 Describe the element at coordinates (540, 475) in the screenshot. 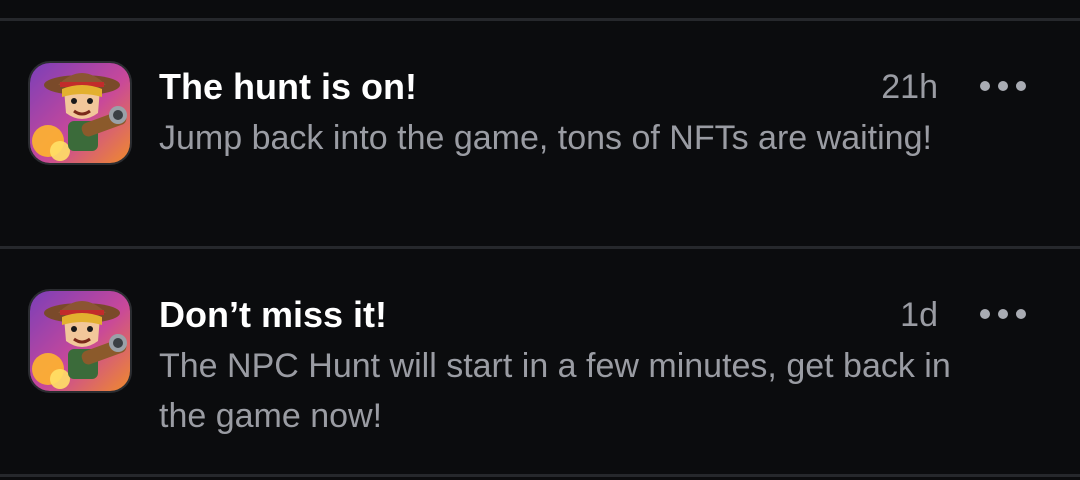

I see `bottom-divider` at that location.